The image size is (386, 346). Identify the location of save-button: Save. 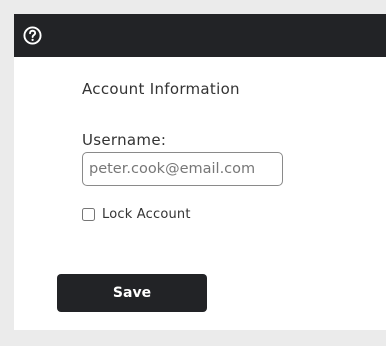
(132, 293).